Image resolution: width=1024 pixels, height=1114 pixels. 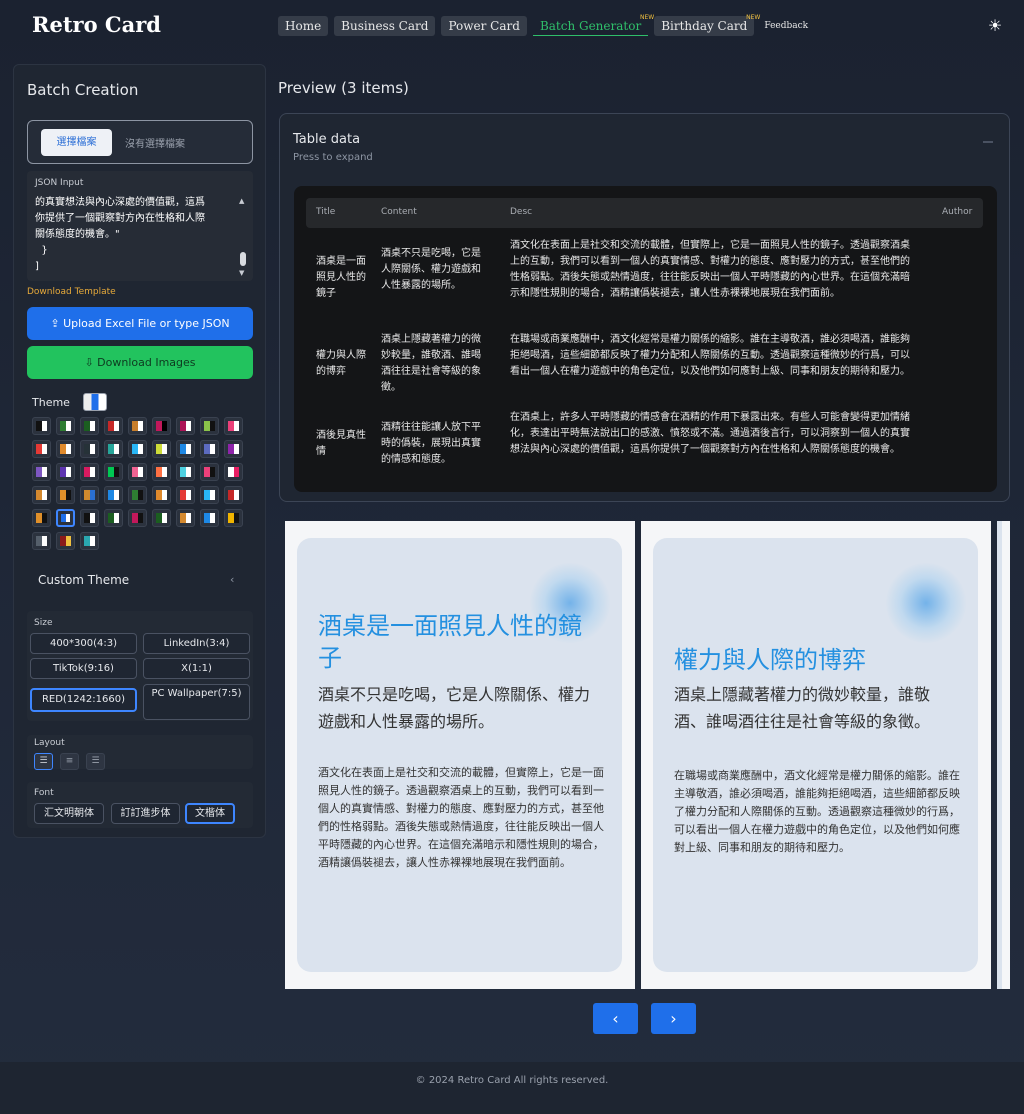 I want to click on nav-power-card: Power Card, so click(x=484, y=26).